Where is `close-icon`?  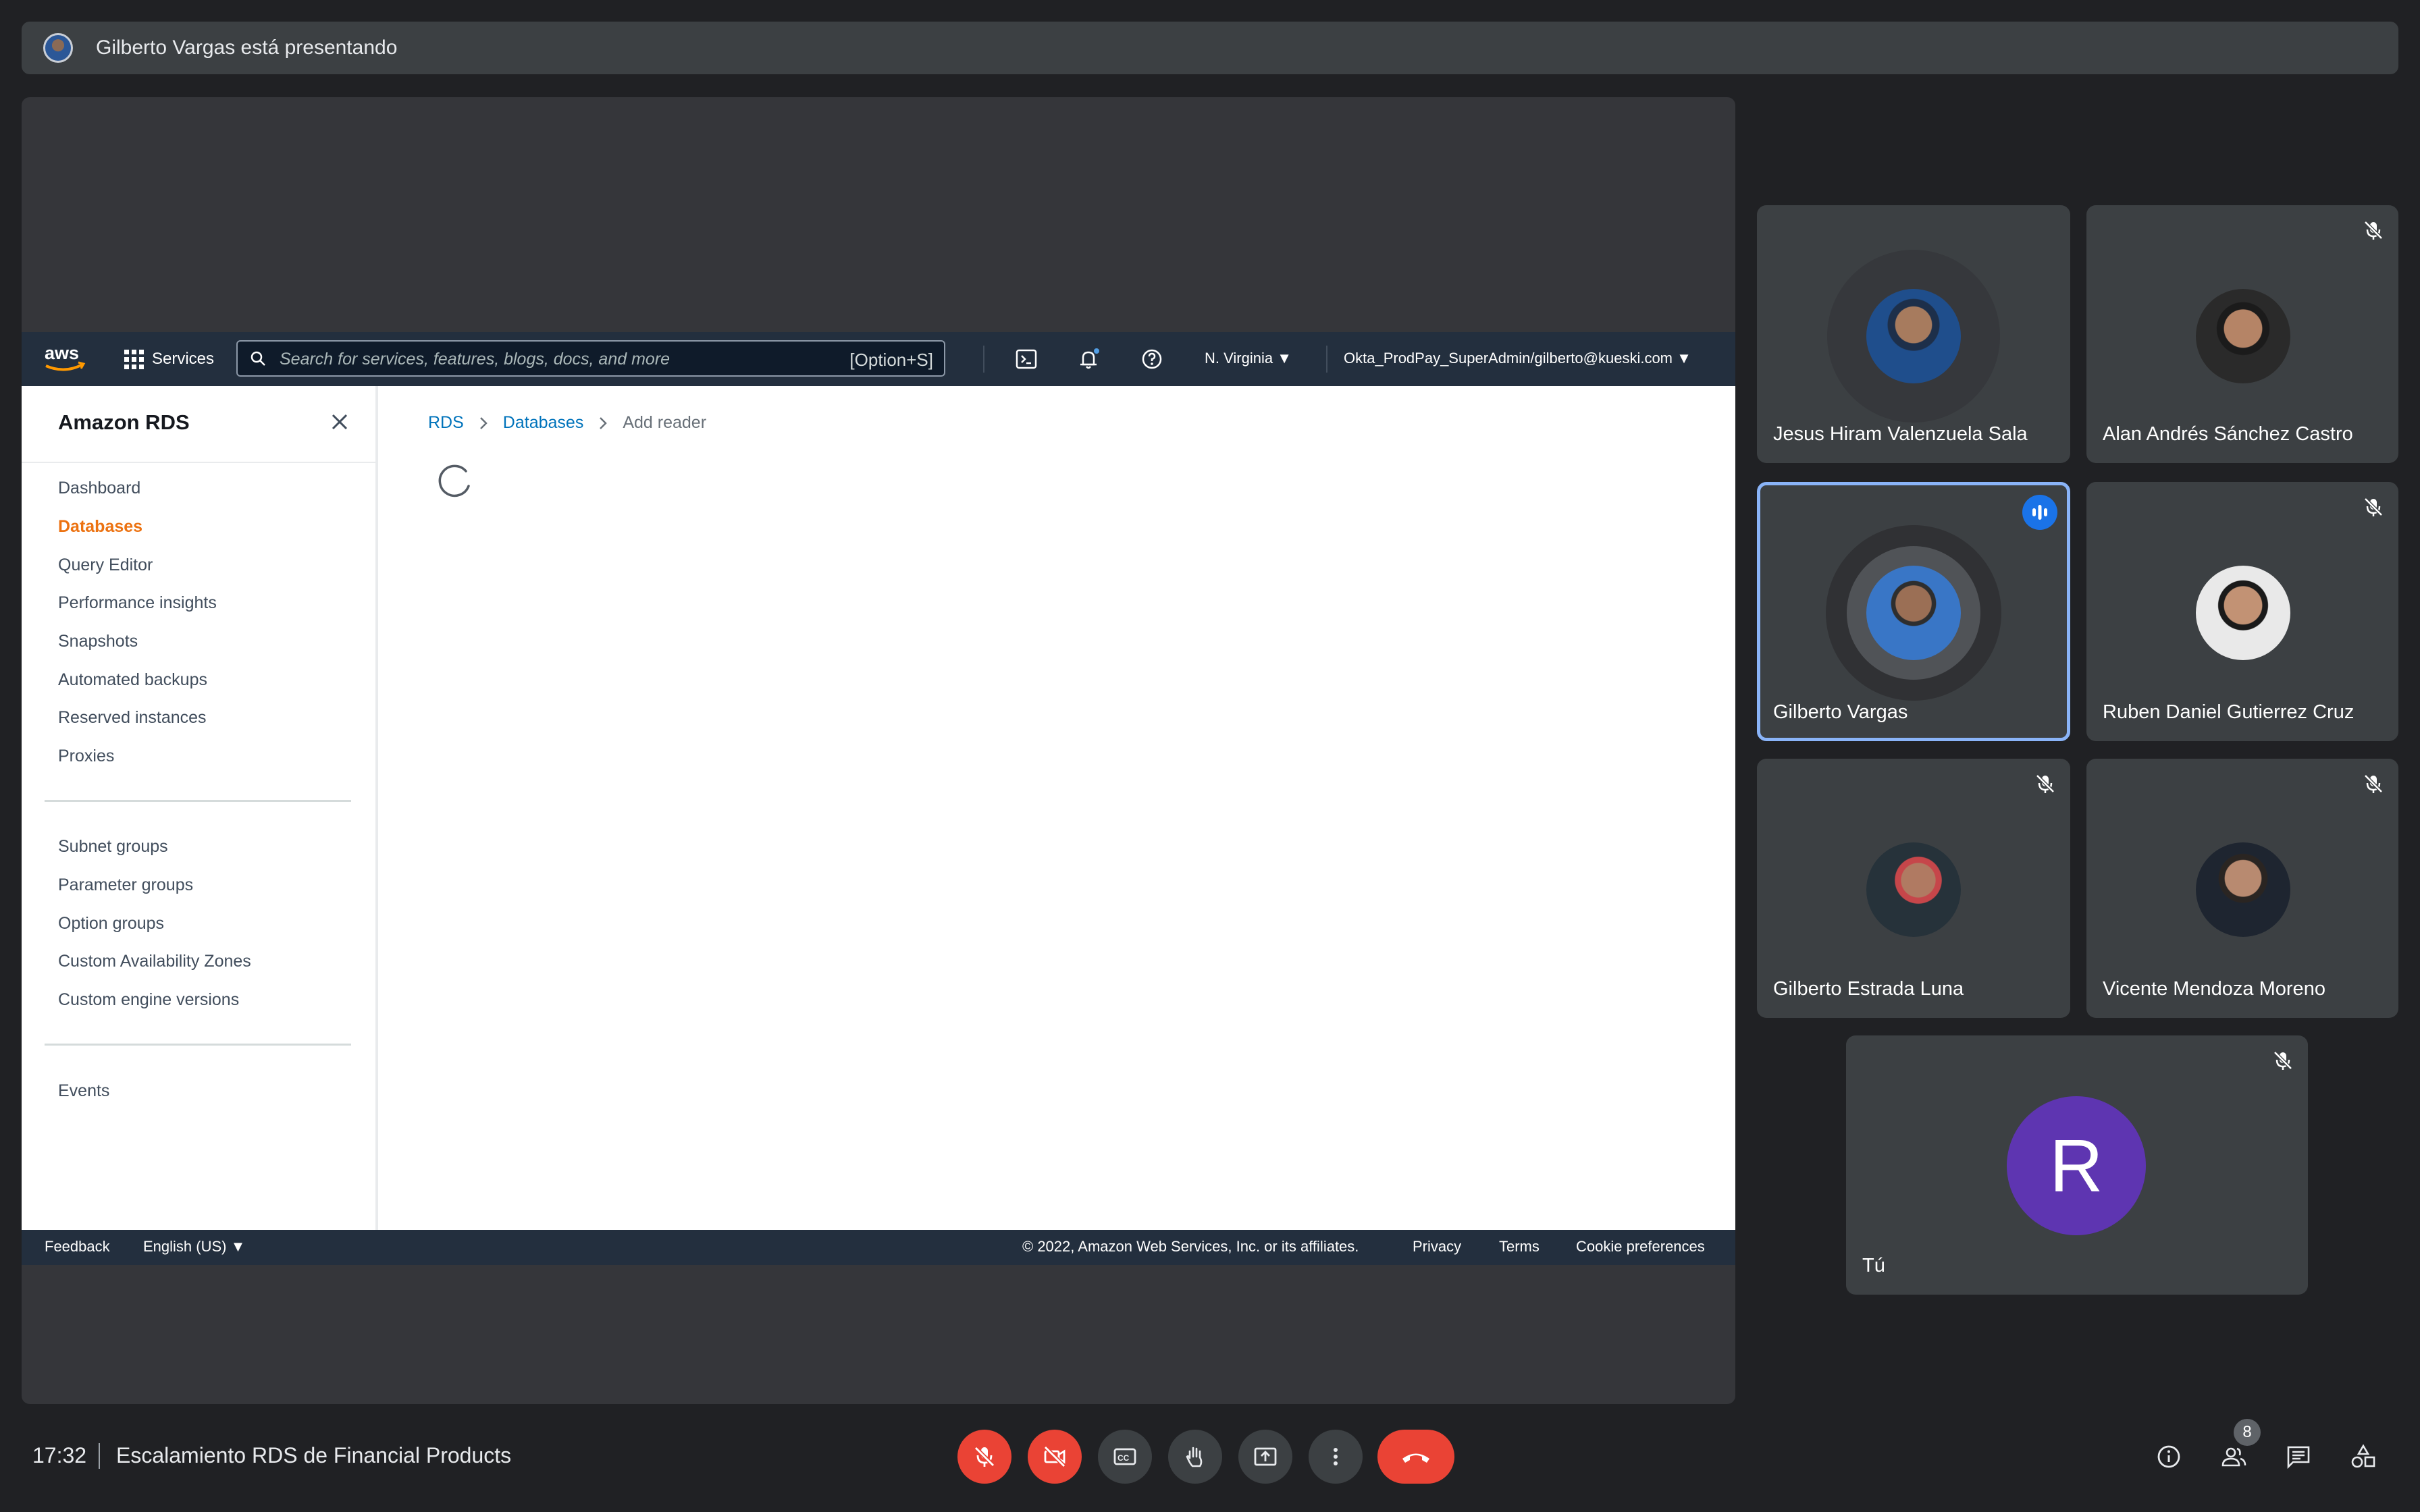
close-icon is located at coordinates (340, 422).